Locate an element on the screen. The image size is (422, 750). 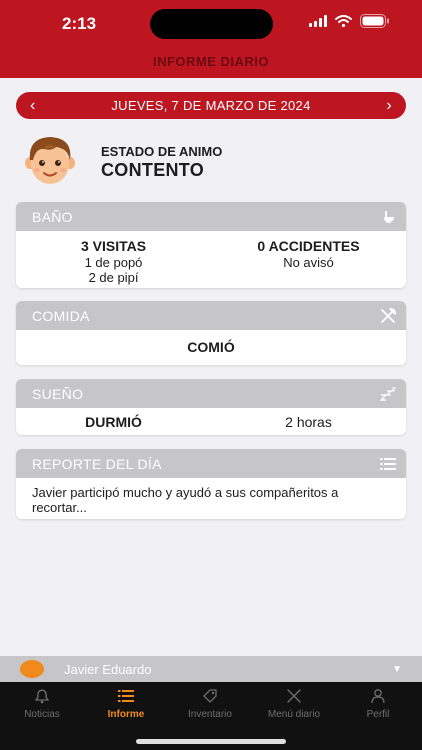
bathroom-card-header: BAÑO is located at coordinates (211, 216).